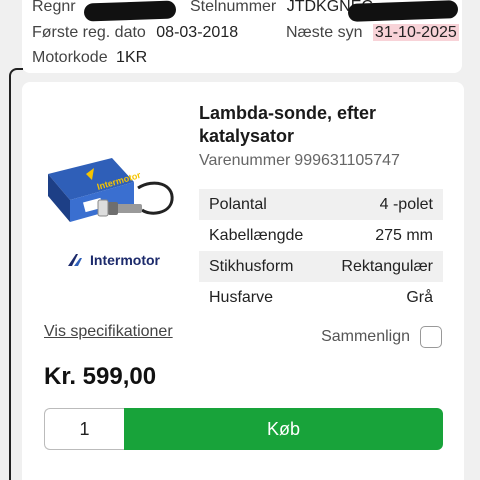 The height and width of the screenshot is (480, 480). I want to click on next-inspection-label: Næste syn, so click(324, 32).